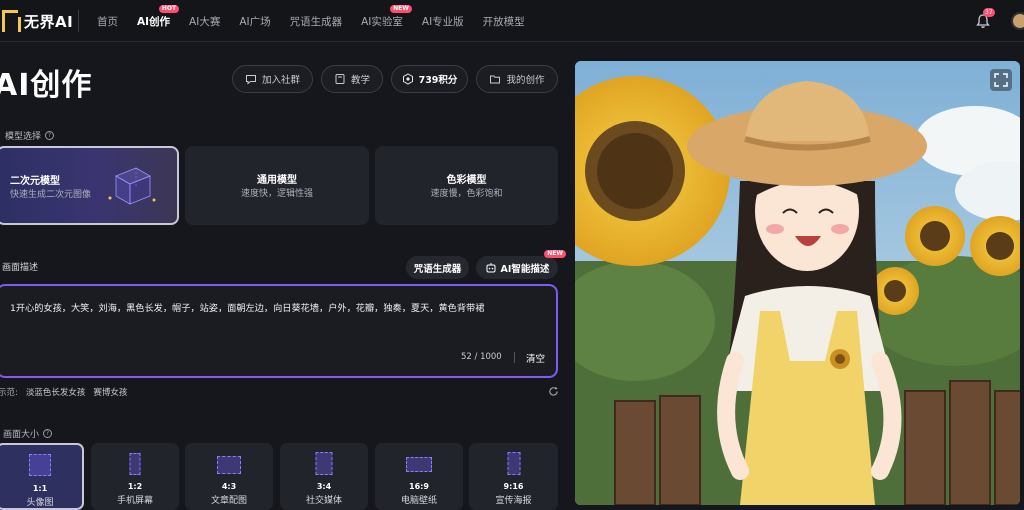 The height and width of the screenshot is (510, 1024). What do you see at coordinates (352, 79) in the screenshot?
I see `tutorial-button: 教学` at bounding box center [352, 79].